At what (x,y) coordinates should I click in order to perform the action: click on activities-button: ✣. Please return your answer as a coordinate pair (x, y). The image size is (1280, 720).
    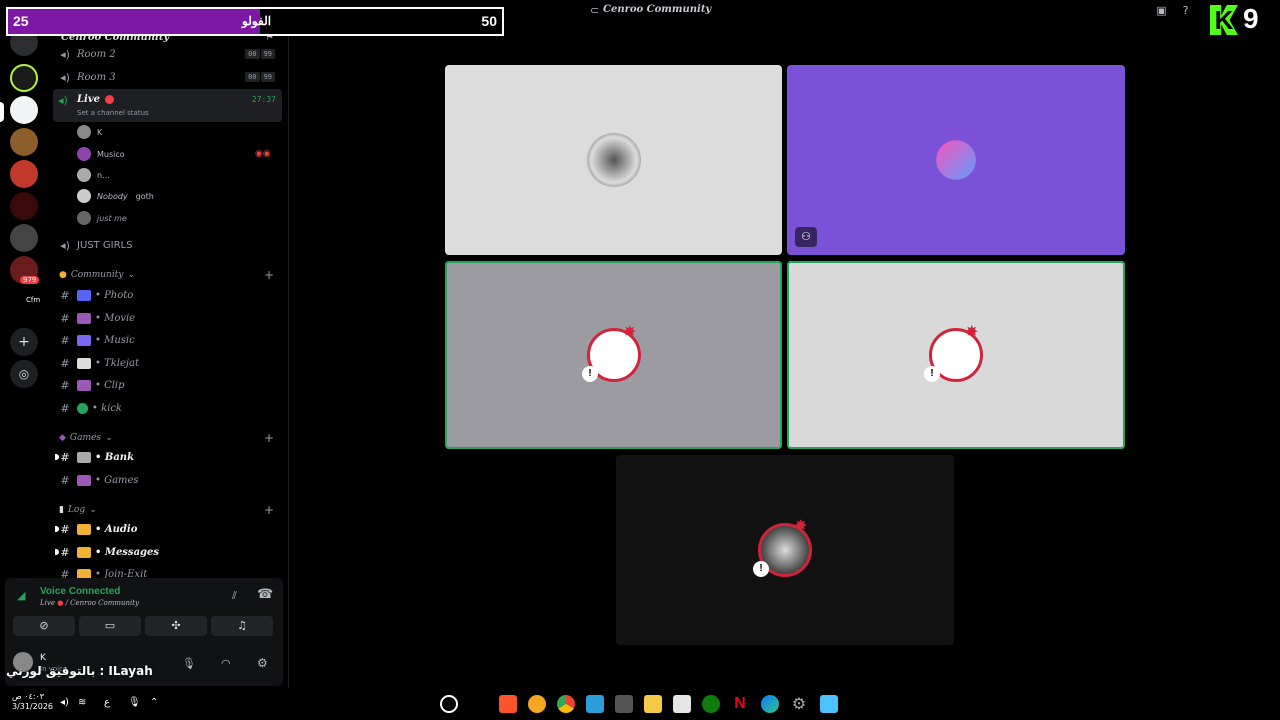
    Looking at the image, I should click on (176, 626).